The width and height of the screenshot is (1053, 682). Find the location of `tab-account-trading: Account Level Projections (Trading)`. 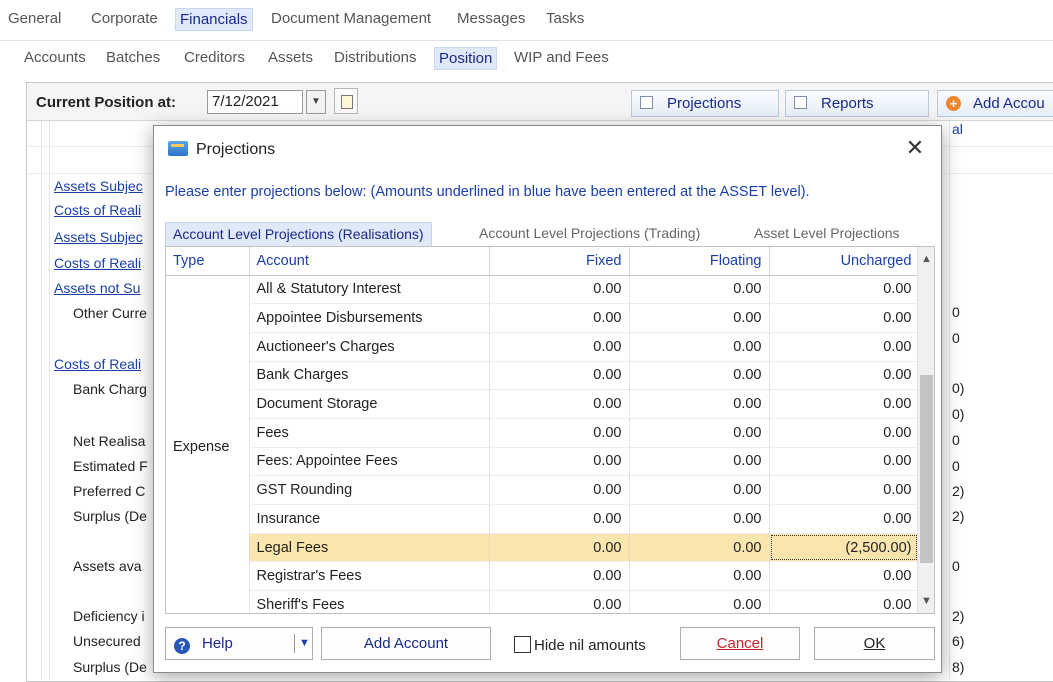

tab-account-trading: Account Level Projections (Trading) is located at coordinates (589, 234).